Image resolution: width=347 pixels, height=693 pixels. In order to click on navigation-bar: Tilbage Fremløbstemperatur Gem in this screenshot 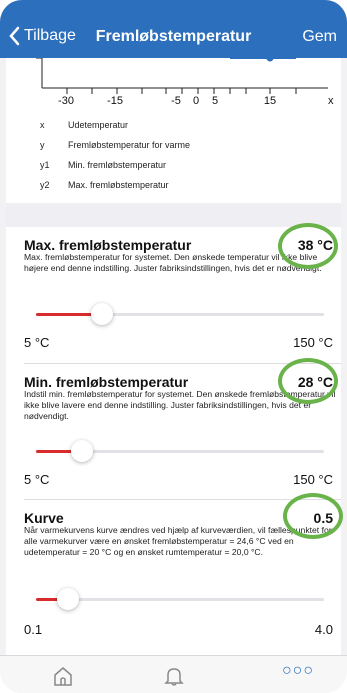, I will do `click(173, 29)`.